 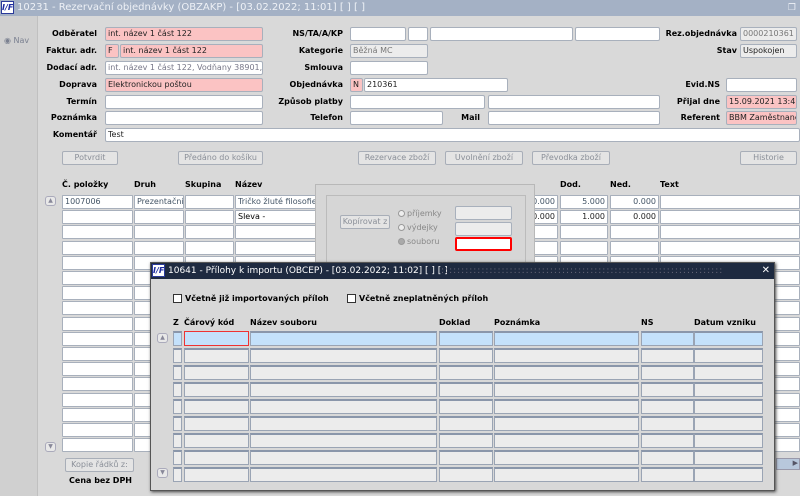 I want to click on table-scroll-down: ▼, so click(x=50, y=447).